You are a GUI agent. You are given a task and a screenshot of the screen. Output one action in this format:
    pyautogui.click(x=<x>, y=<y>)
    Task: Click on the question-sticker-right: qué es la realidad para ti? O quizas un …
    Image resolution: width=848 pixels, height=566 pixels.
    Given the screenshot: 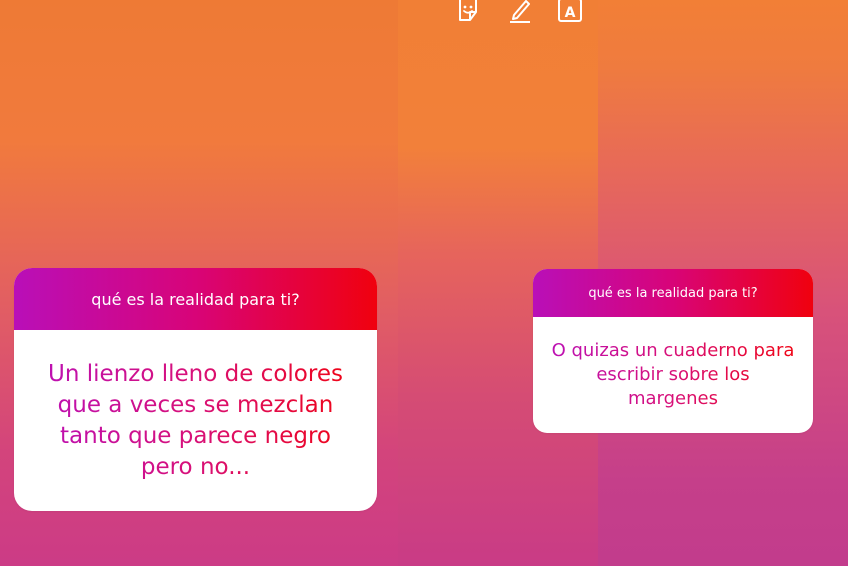 What is the action you would take?
    pyautogui.click(x=673, y=351)
    